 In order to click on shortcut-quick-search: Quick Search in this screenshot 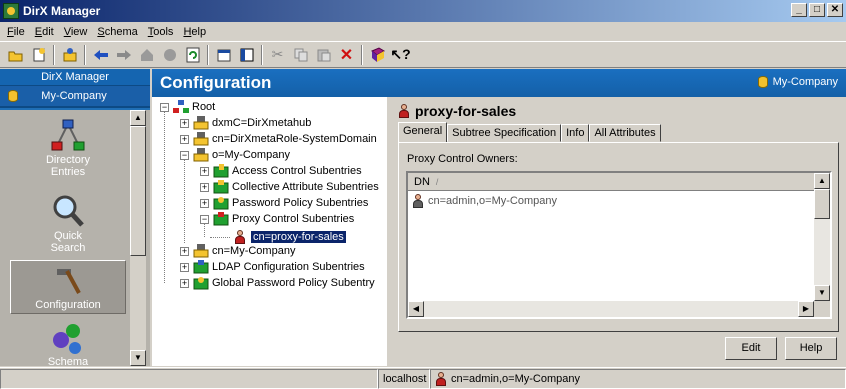, I will do `click(68, 225)`.